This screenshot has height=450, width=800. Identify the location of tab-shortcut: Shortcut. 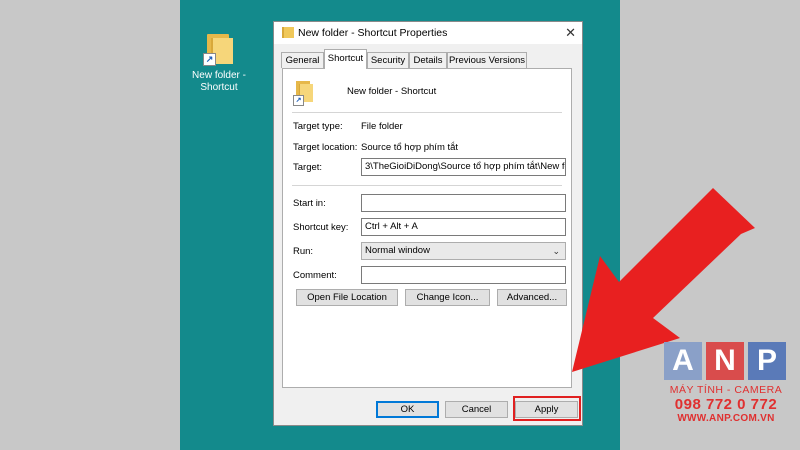
(345, 59).